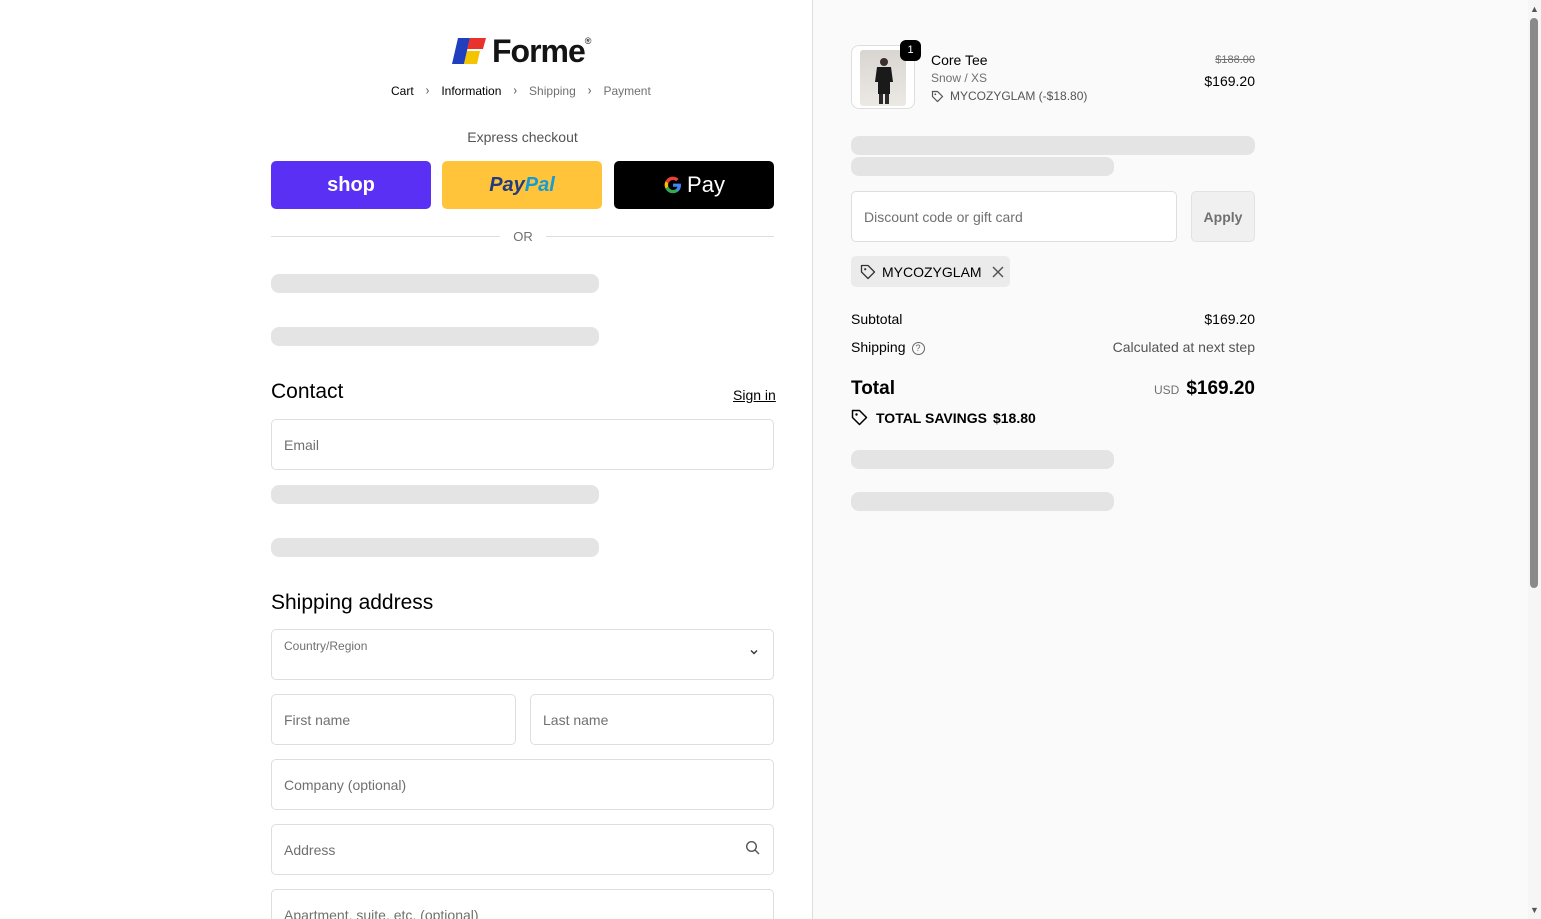 The image size is (1541, 919). I want to click on shipping-address-heading: Shipping address, so click(352, 602).